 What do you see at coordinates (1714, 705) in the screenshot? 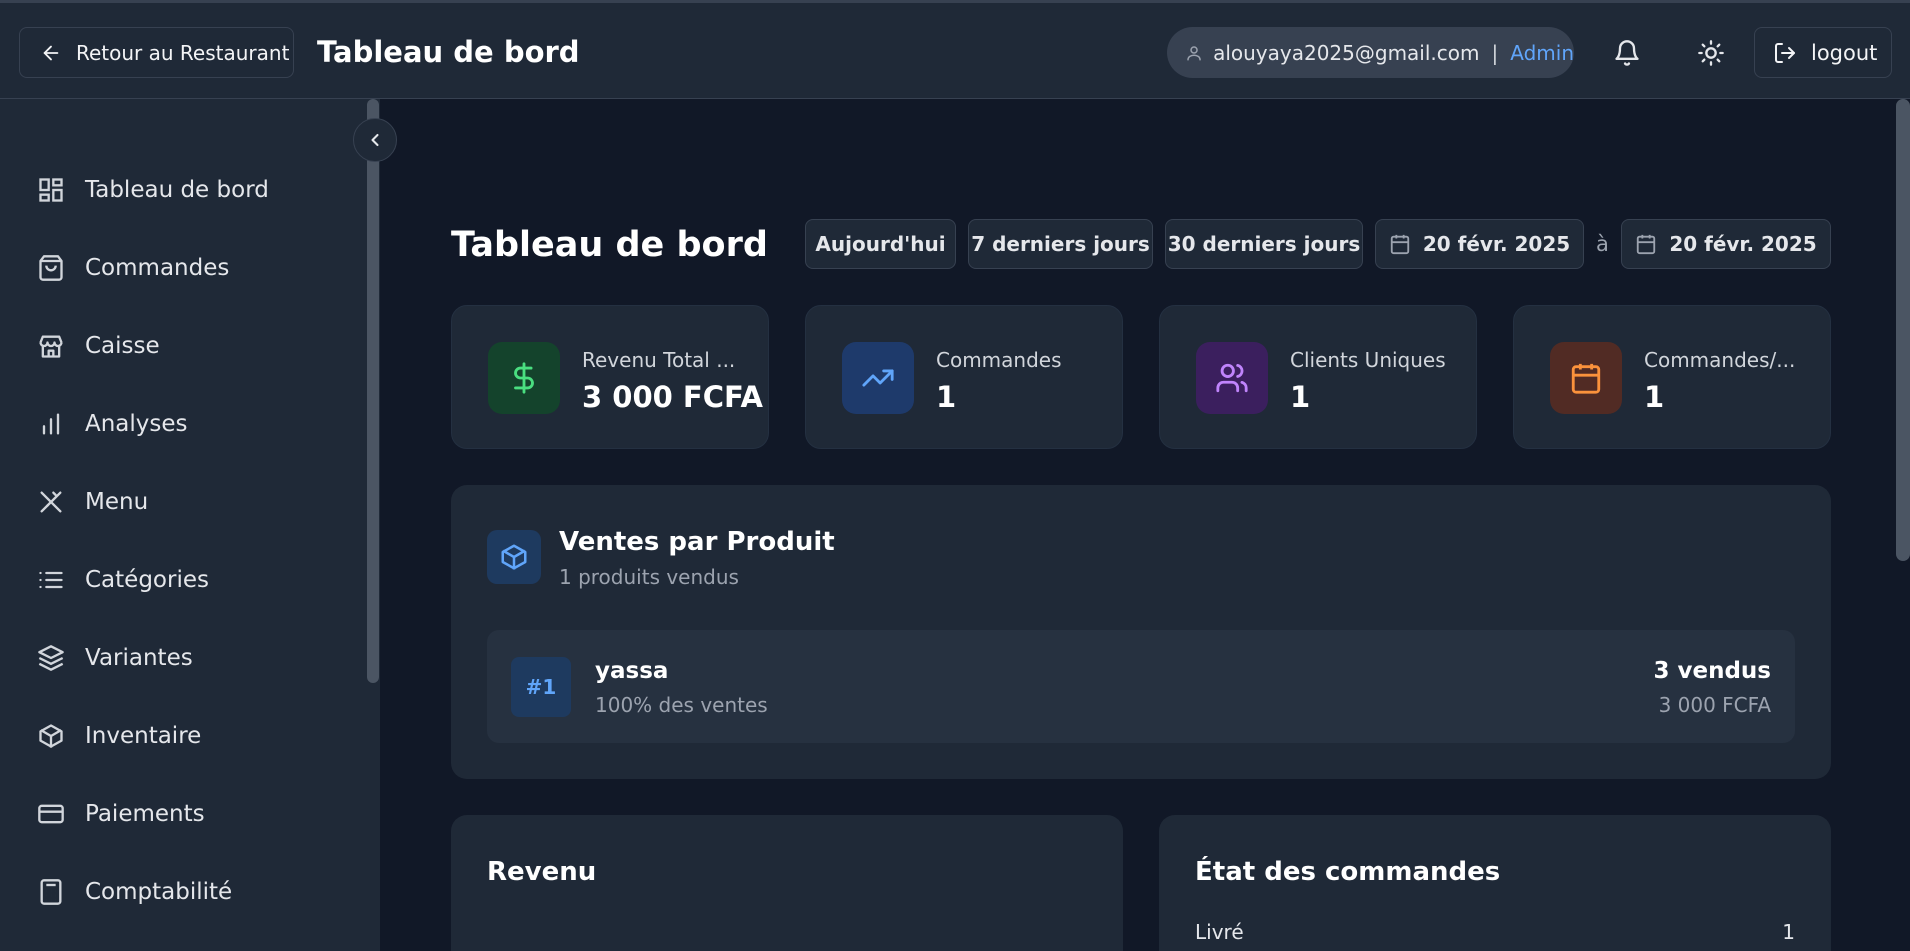
I see `product-amount: 3 000 FCFA` at bounding box center [1714, 705].